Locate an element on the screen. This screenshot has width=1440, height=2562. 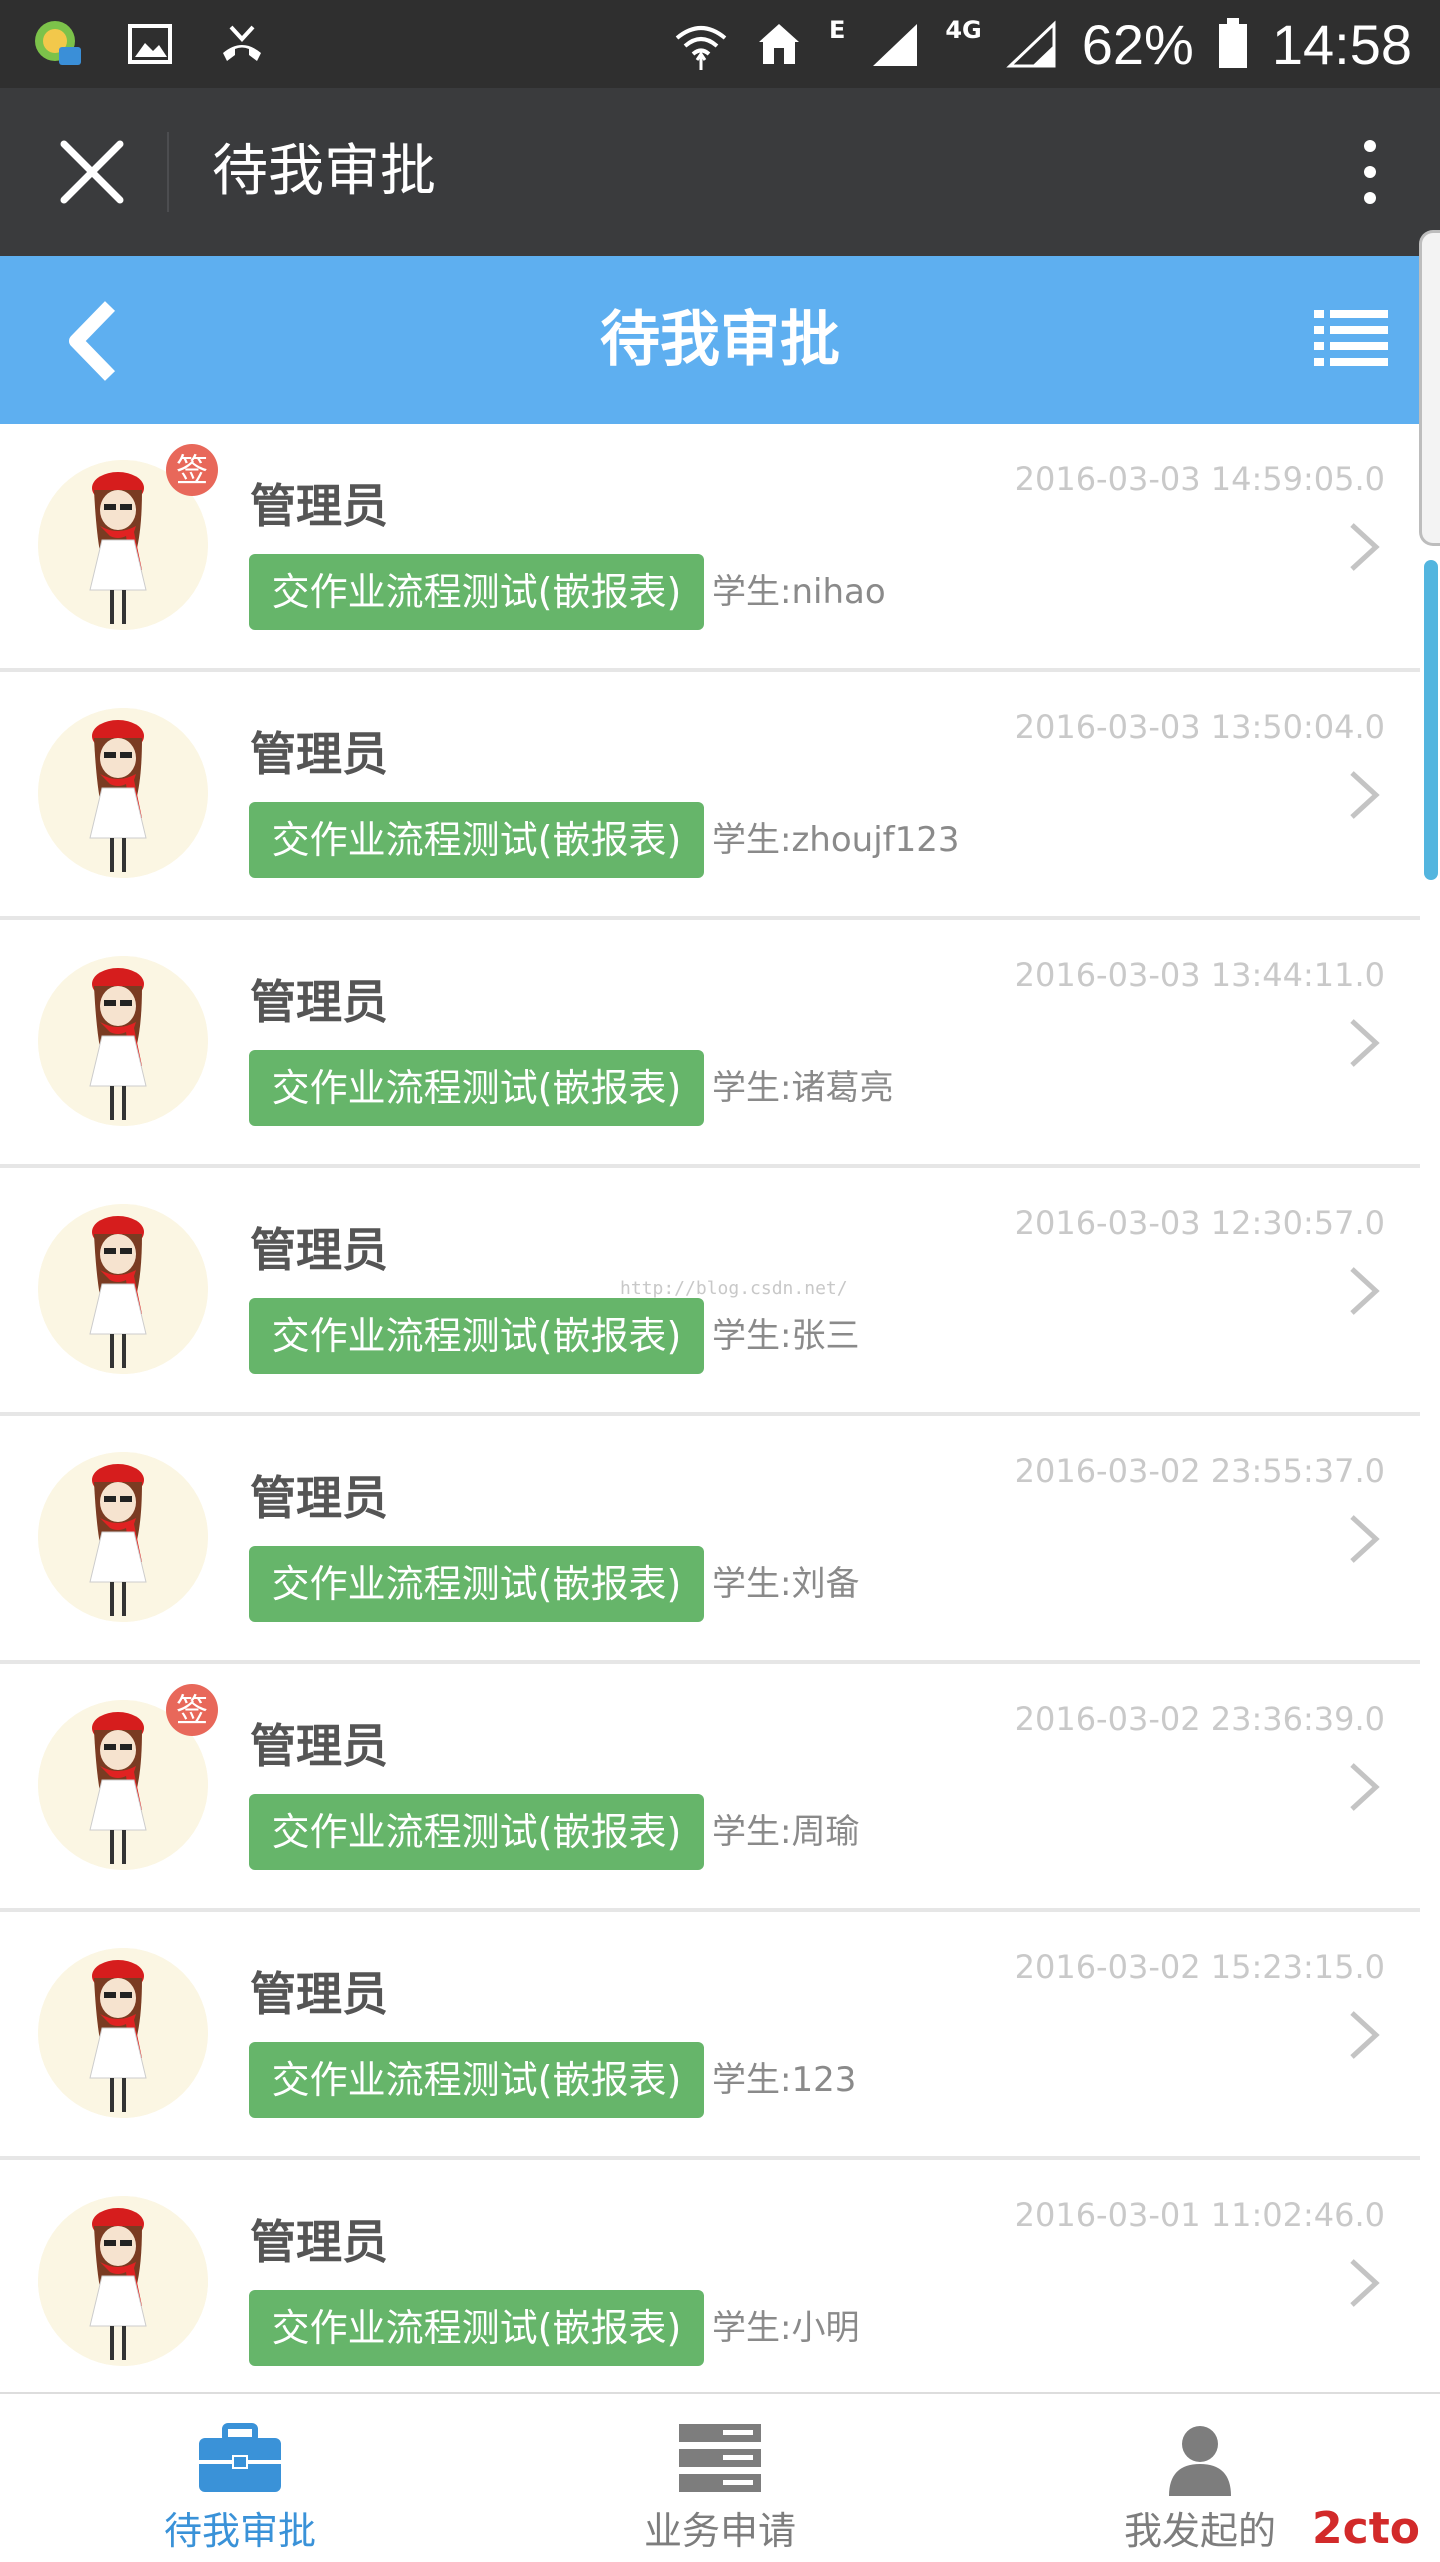
home-icon is located at coordinates (779, 44).